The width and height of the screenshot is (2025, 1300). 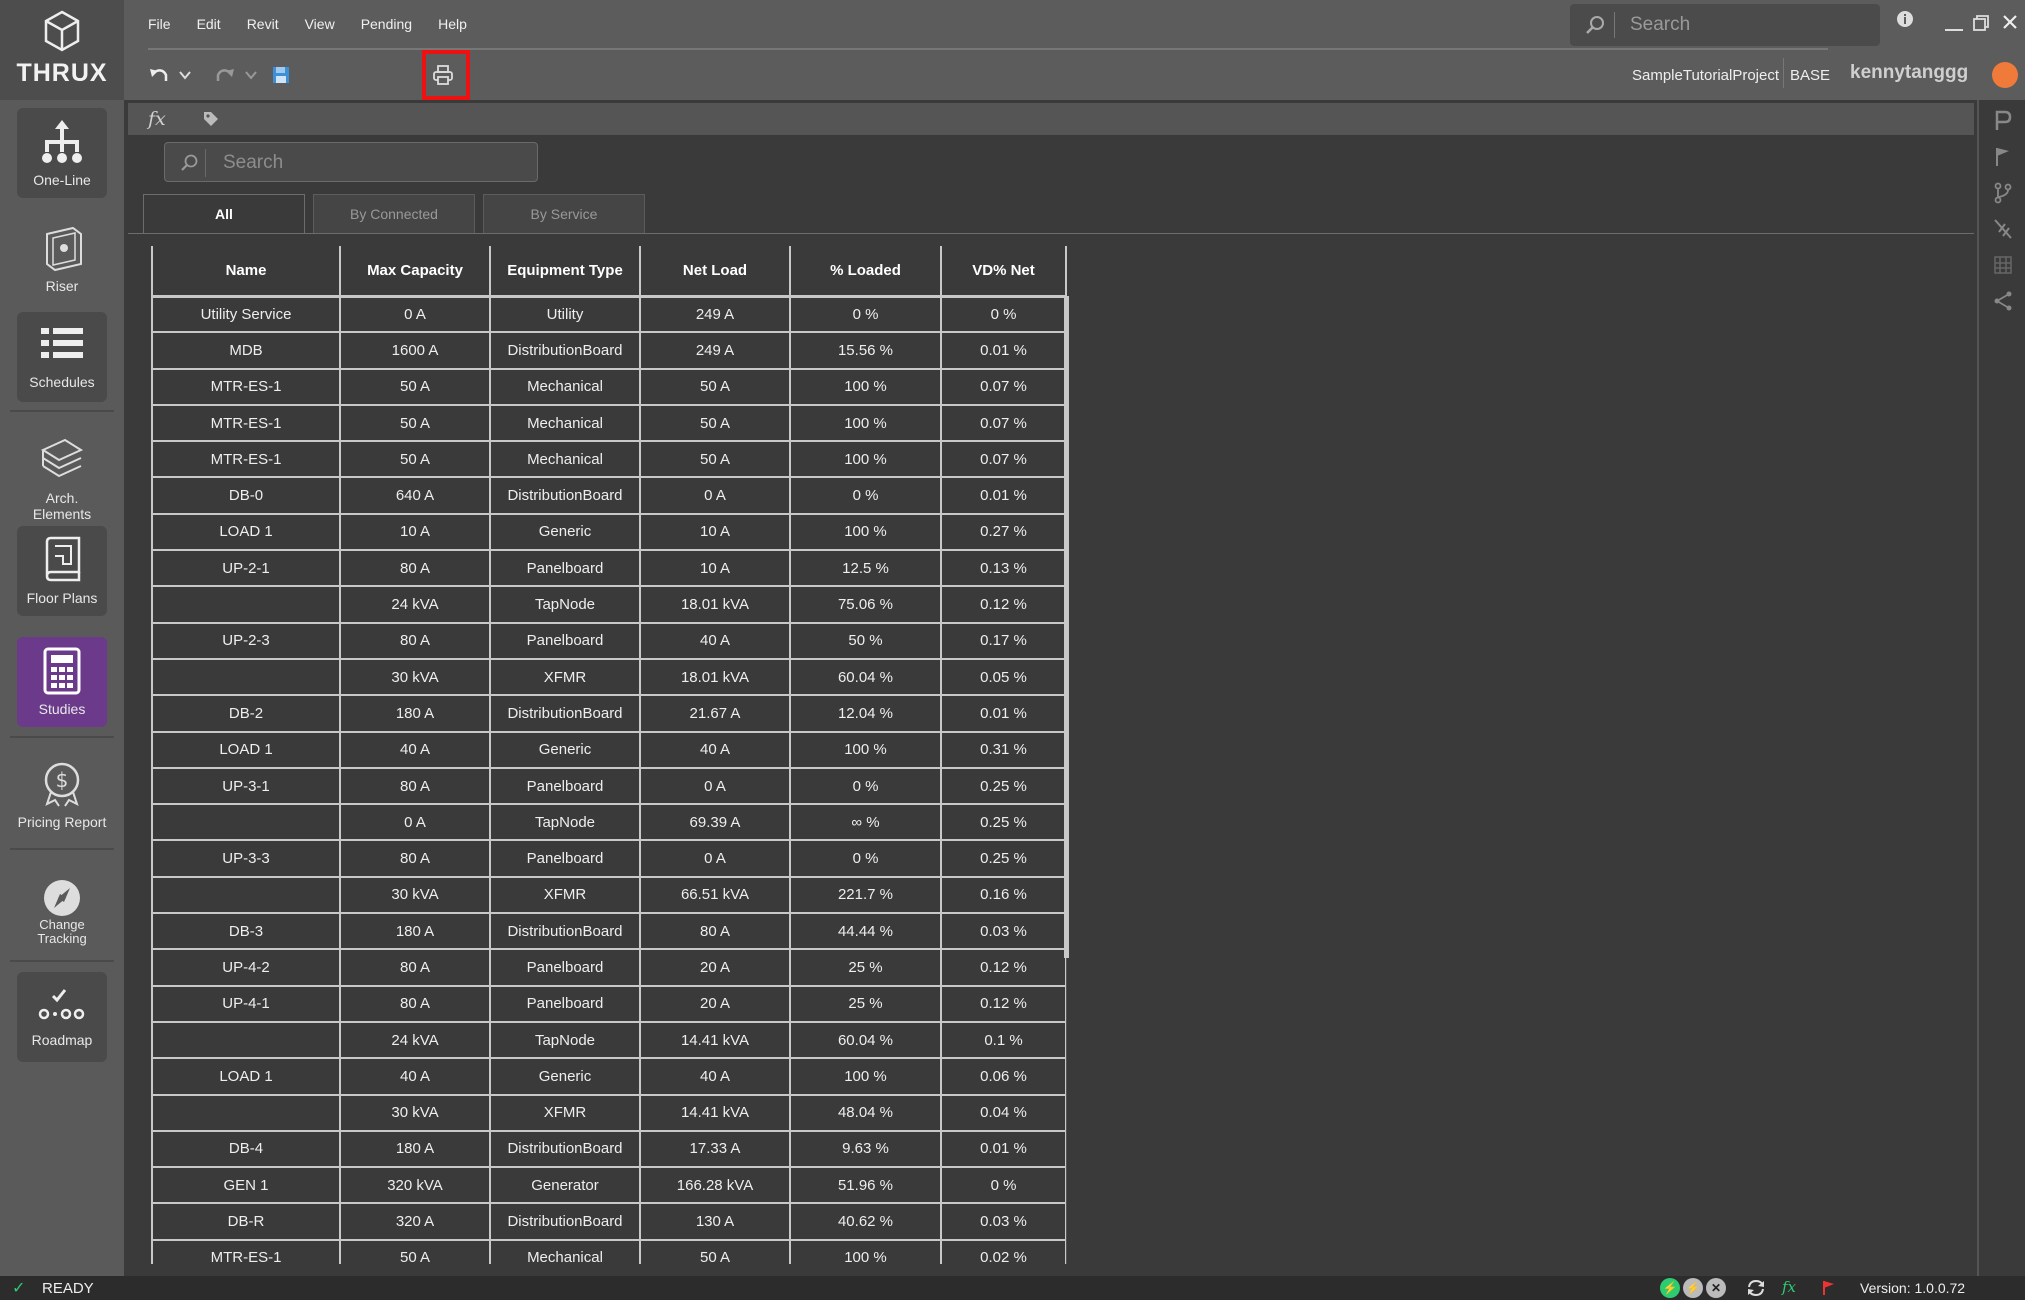 I want to click on disconnect-badge-icon: ✕, so click(x=1716, y=1288).